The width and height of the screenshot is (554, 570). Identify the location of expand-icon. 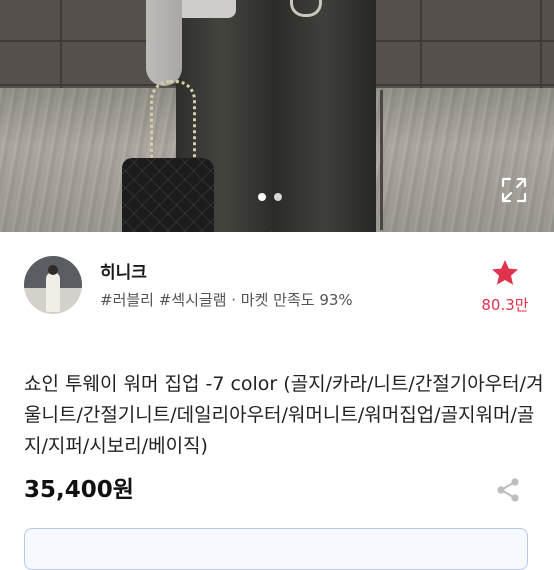
(514, 190).